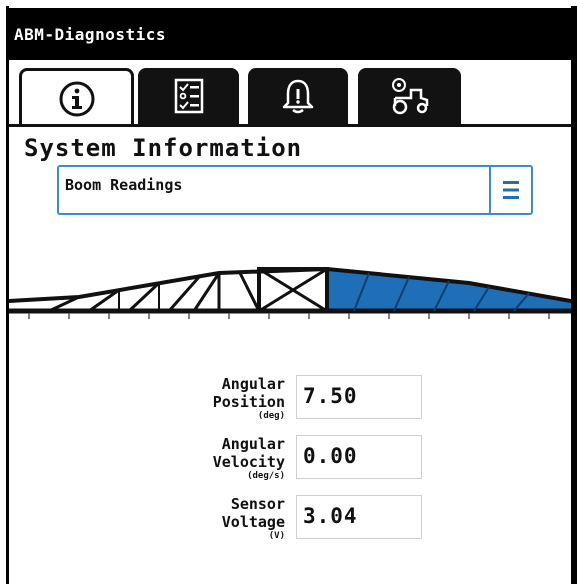 The image size is (577, 584). I want to click on sensor-voltage-label: Sensor Voltage (V), so click(215, 518).